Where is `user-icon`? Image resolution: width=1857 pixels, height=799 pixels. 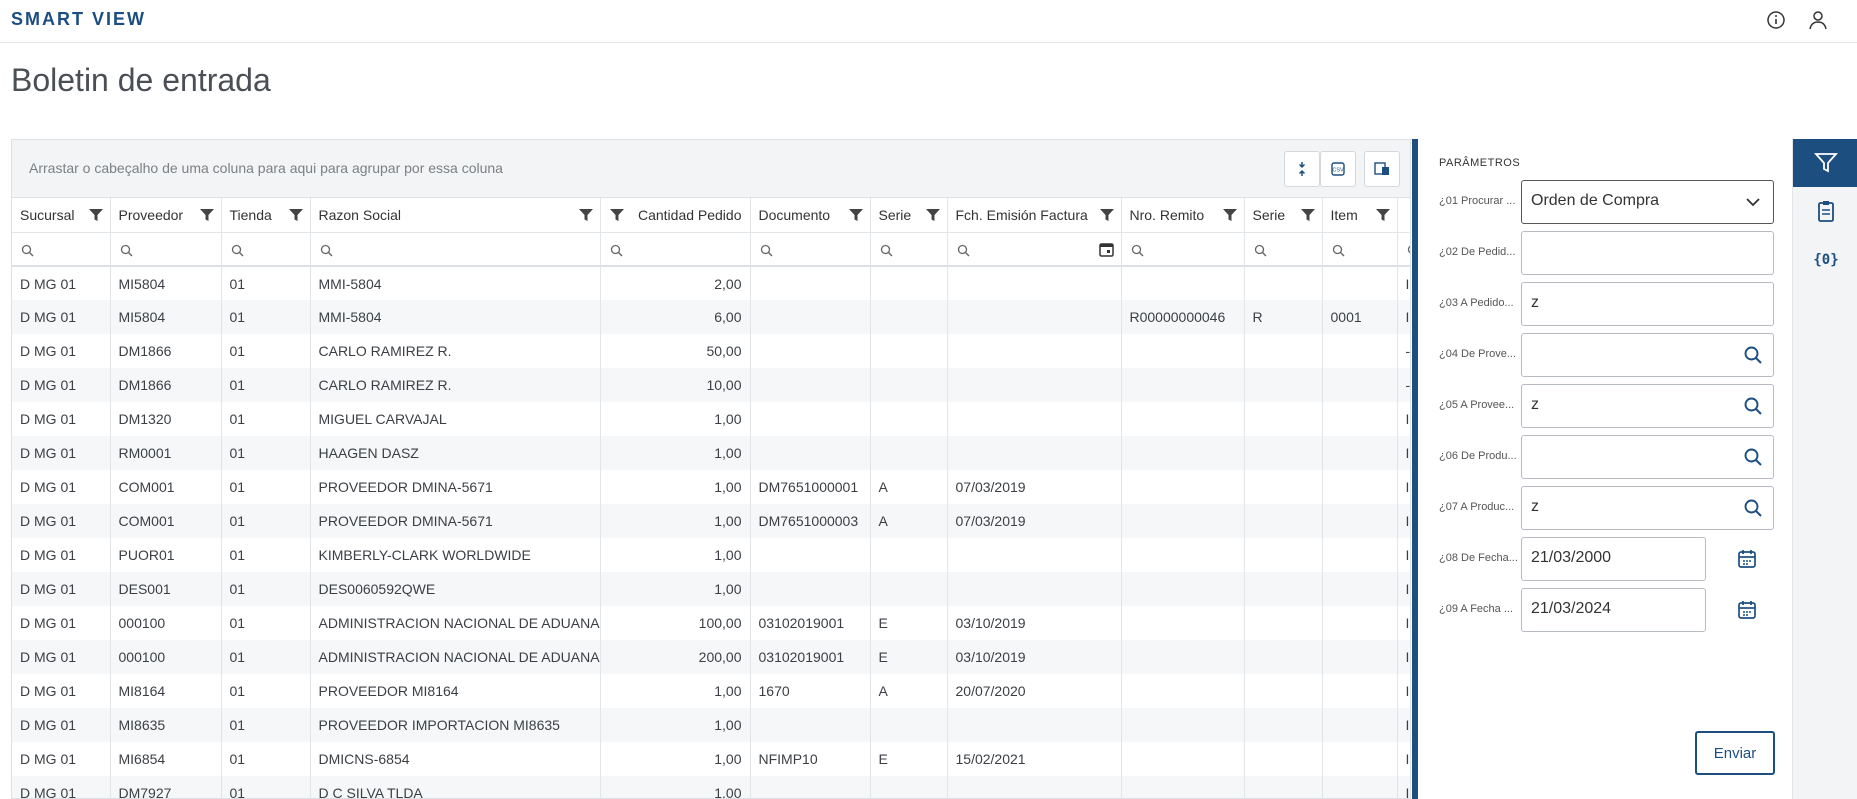 user-icon is located at coordinates (1818, 20).